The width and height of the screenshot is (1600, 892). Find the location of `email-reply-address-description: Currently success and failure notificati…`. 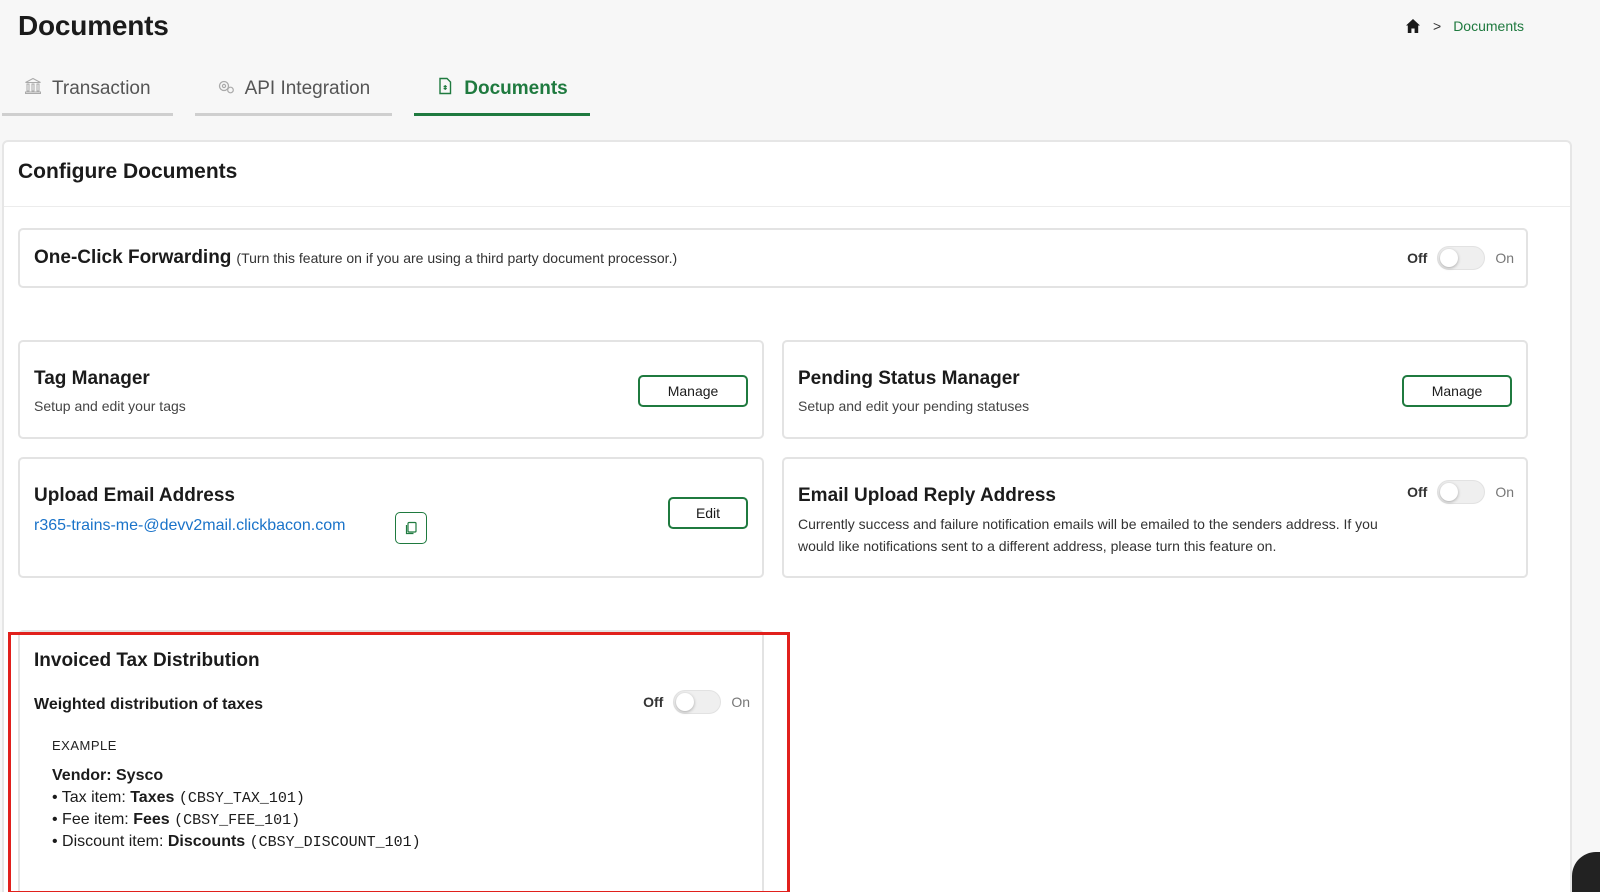

email-reply-address-description: Currently success and failure notificati… is located at coordinates (1088, 535).